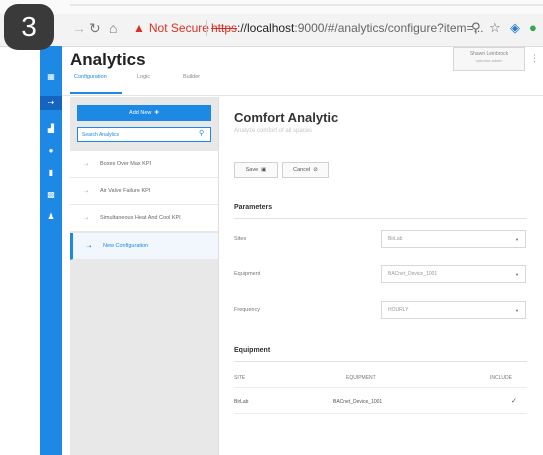 Image resolution: width=543 pixels, height=455 pixels. What do you see at coordinates (240, 239) in the screenshot?
I see `sites-label: Sites` at bounding box center [240, 239].